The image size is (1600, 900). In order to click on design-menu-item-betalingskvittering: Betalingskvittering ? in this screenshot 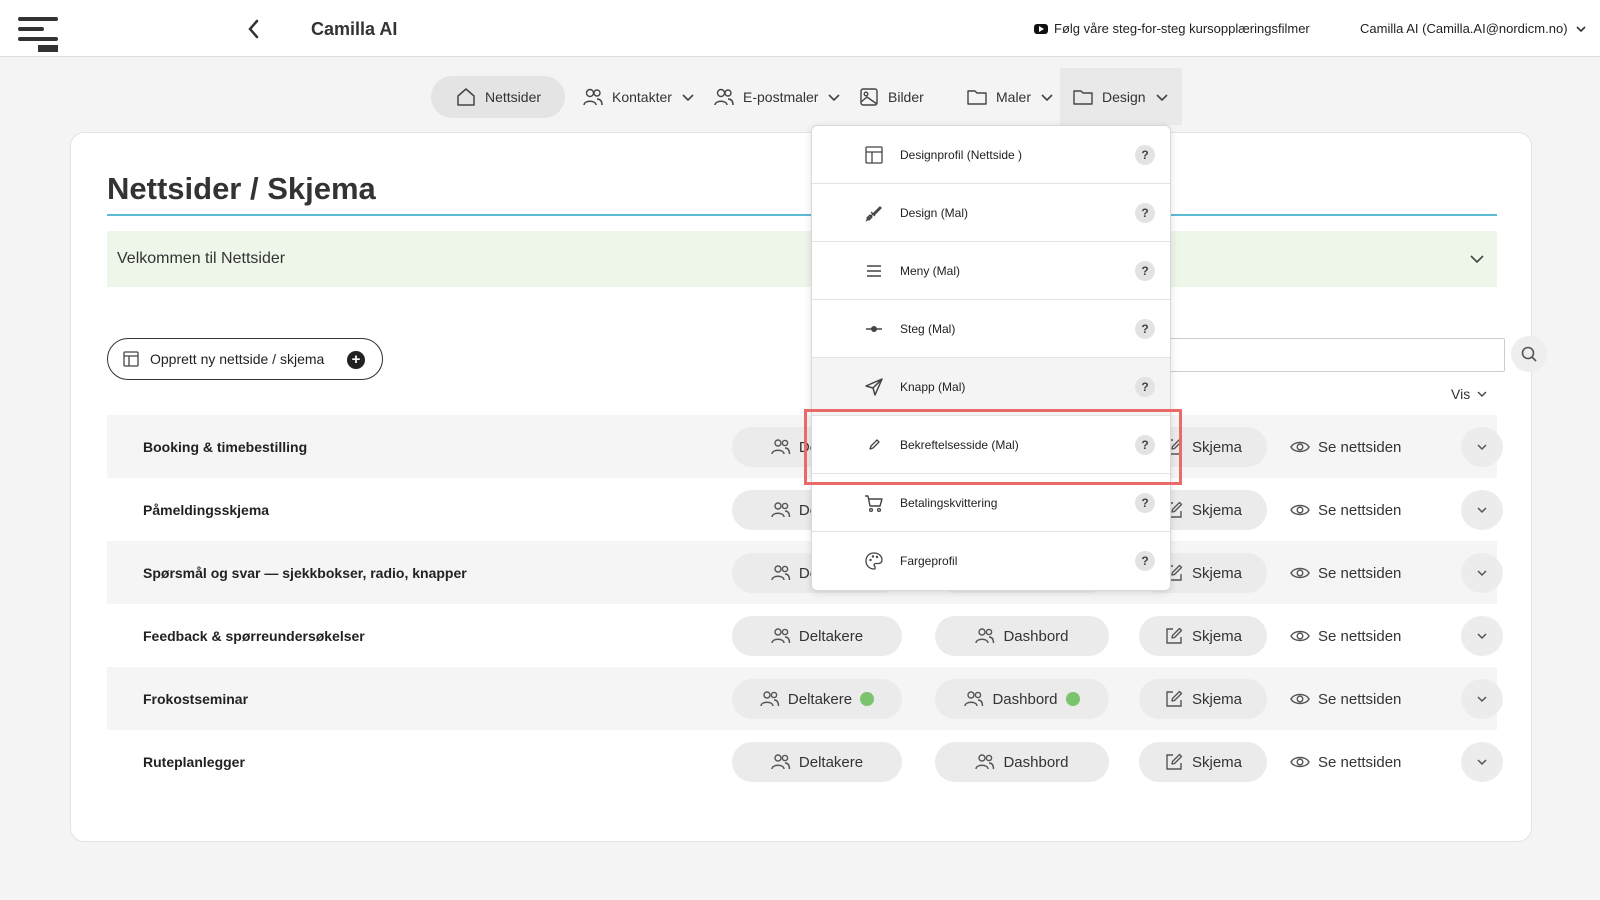, I will do `click(991, 503)`.